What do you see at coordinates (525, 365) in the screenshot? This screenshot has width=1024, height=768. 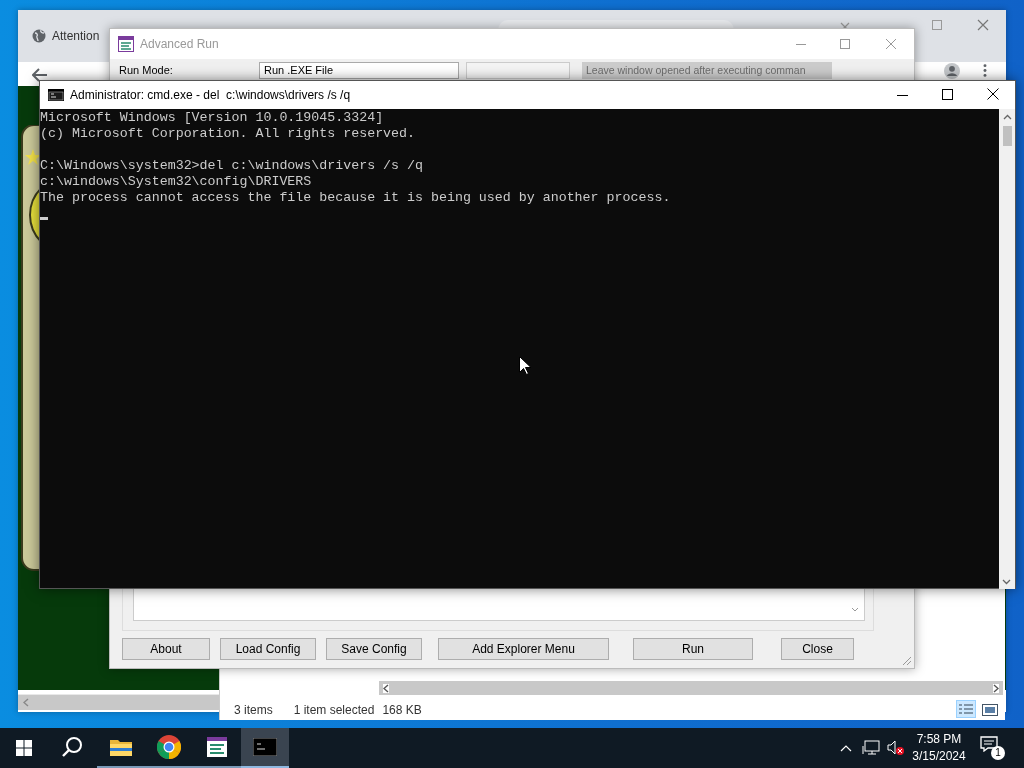 I see `mouse-pointer-icon` at bounding box center [525, 365].